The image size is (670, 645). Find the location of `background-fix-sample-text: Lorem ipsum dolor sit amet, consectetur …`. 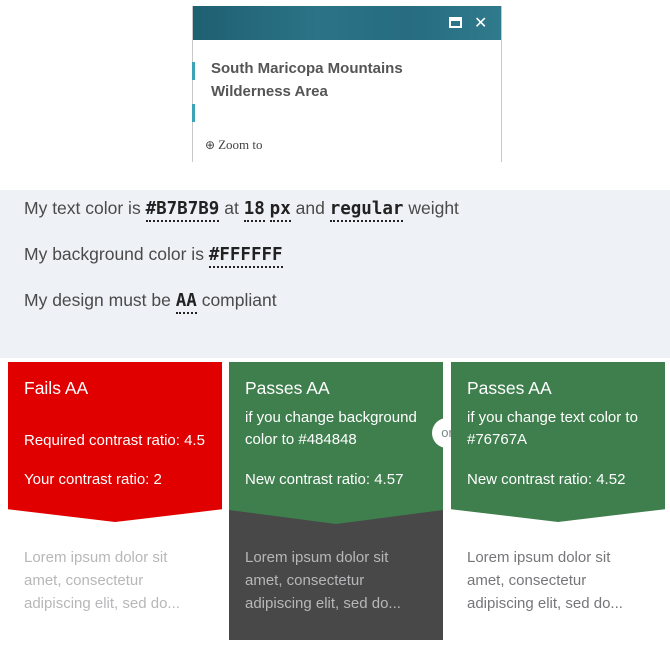

background-fix-sample-text: Lorem ipsum dolor sit amet, consectetur … is located at coordinates (323, 580).